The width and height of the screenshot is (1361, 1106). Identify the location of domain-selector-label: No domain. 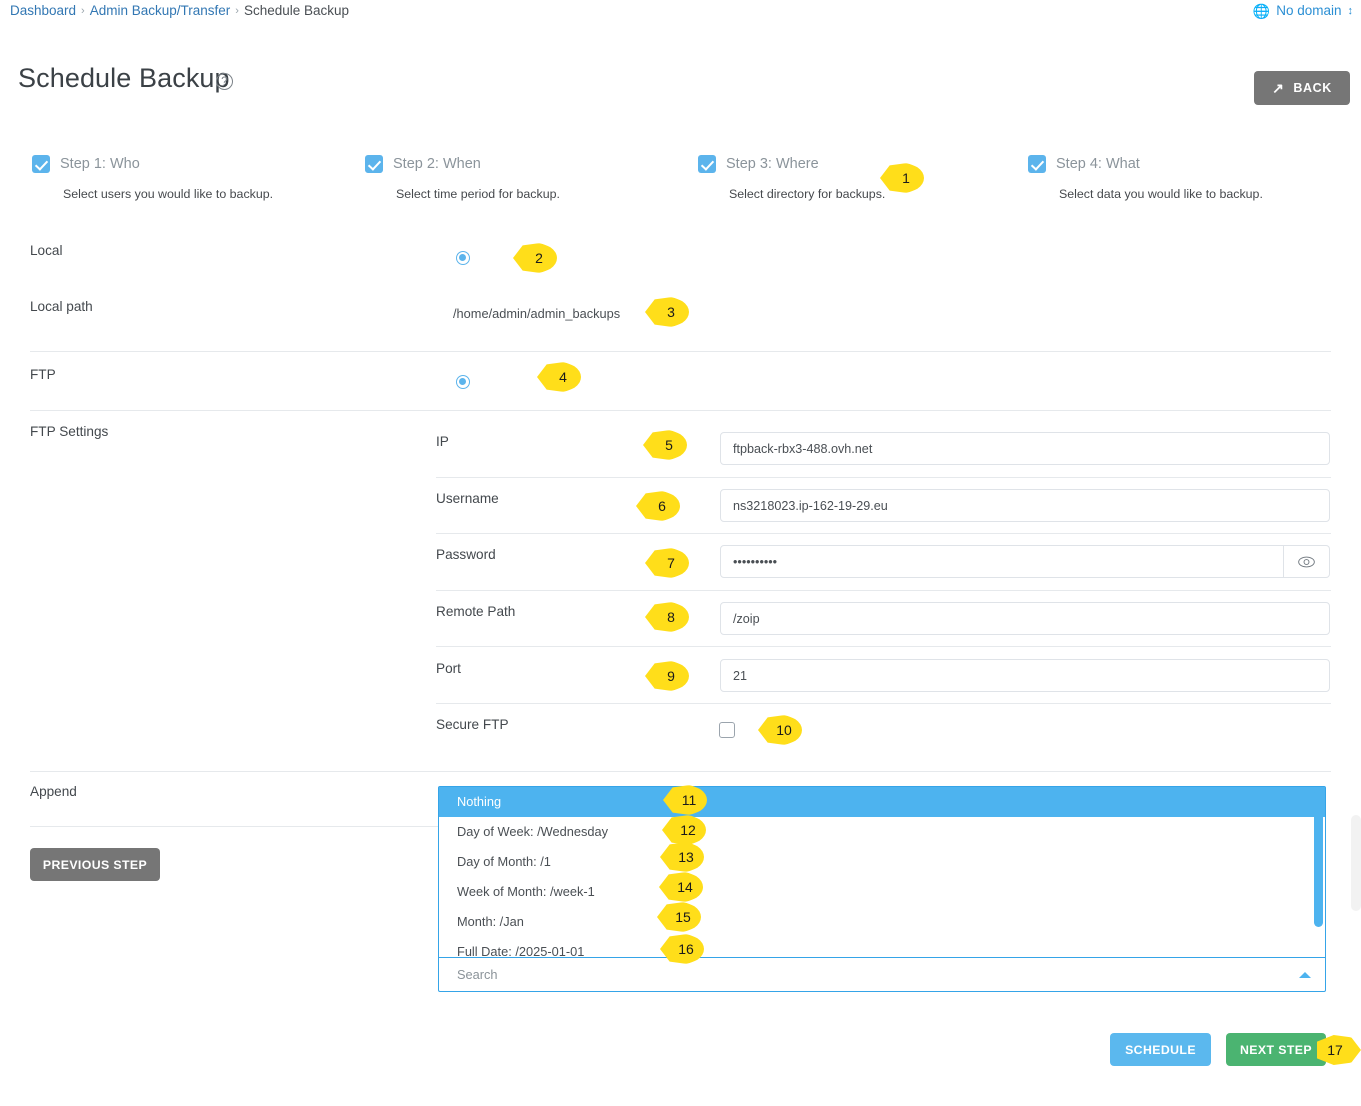
(1309, 10).